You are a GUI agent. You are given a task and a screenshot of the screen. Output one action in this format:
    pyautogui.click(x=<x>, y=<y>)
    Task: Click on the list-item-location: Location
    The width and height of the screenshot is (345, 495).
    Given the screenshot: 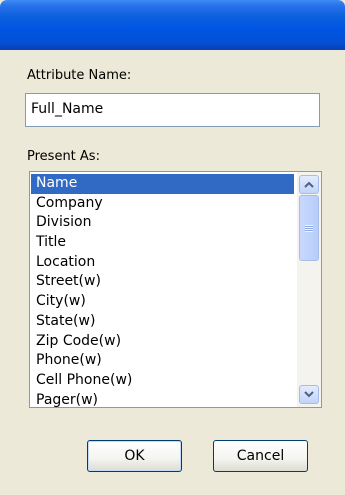 What is the action you would take?
    pyautogui.click(x=162, y=263)
    